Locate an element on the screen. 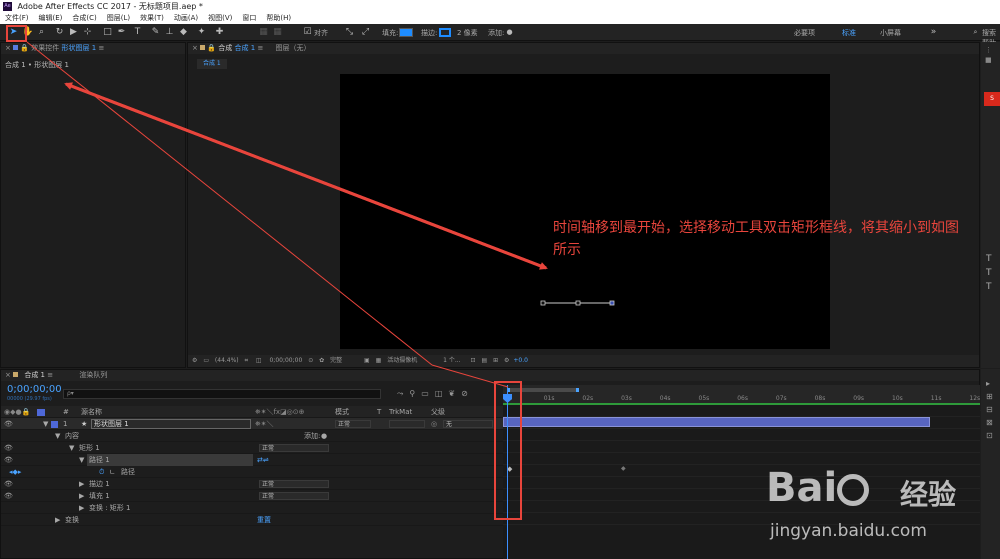 This screenshot has width=1000, height=559. timeline-switch-icons: ⤳⚲▭◫❦⊘ is located at coordinates (435, 394).